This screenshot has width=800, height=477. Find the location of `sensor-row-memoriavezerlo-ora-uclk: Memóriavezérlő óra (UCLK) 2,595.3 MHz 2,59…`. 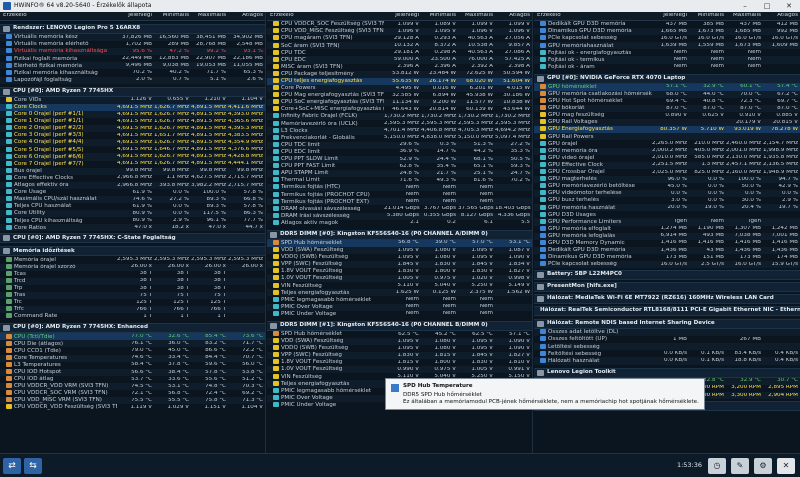

sensor-row-memoriavezerlo-ora-uclk: Memóriavezérlő óra (UCLK) 2,595.3 MHz 2,59… is located at coordinates (399, 123).